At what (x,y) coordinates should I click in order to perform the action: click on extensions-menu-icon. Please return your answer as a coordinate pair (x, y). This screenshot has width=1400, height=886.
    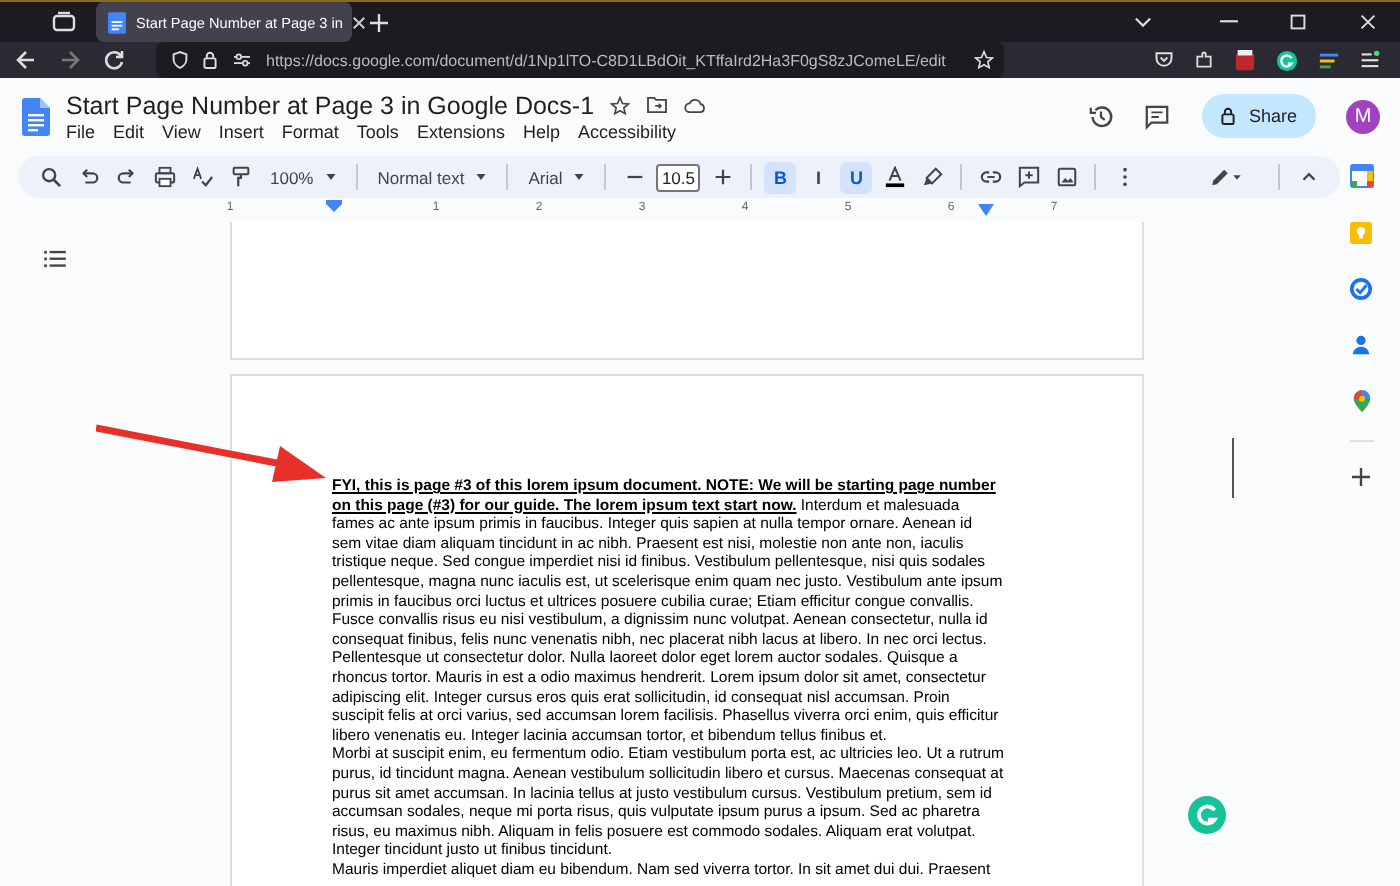
    Looking at the image, I should click on (1370, 60).